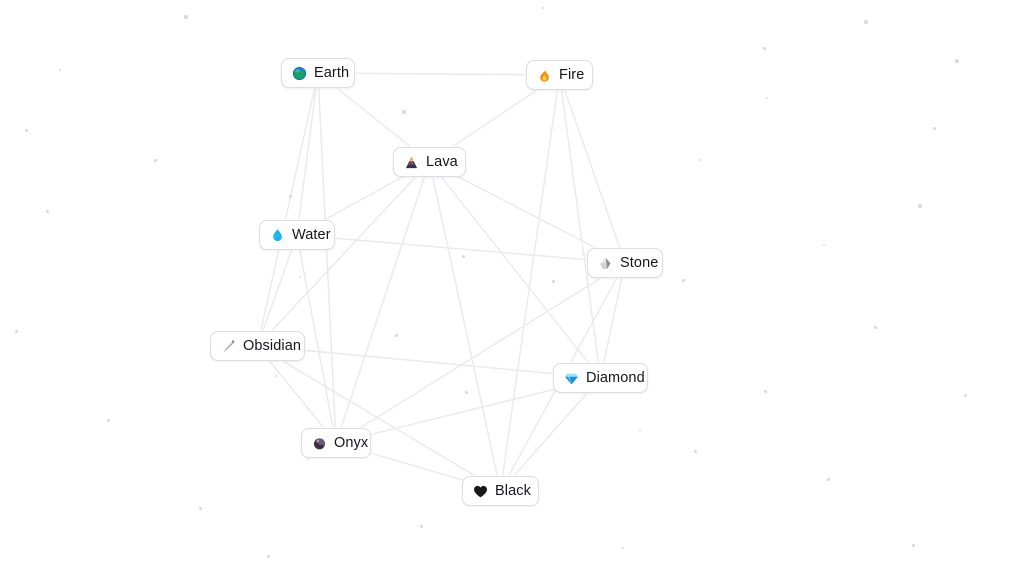 The width and height of the screenshot is (1024, 576). Describe the element at coordinates (513, 490) in the screenshot. I see `element-node-label: Black` at that location.